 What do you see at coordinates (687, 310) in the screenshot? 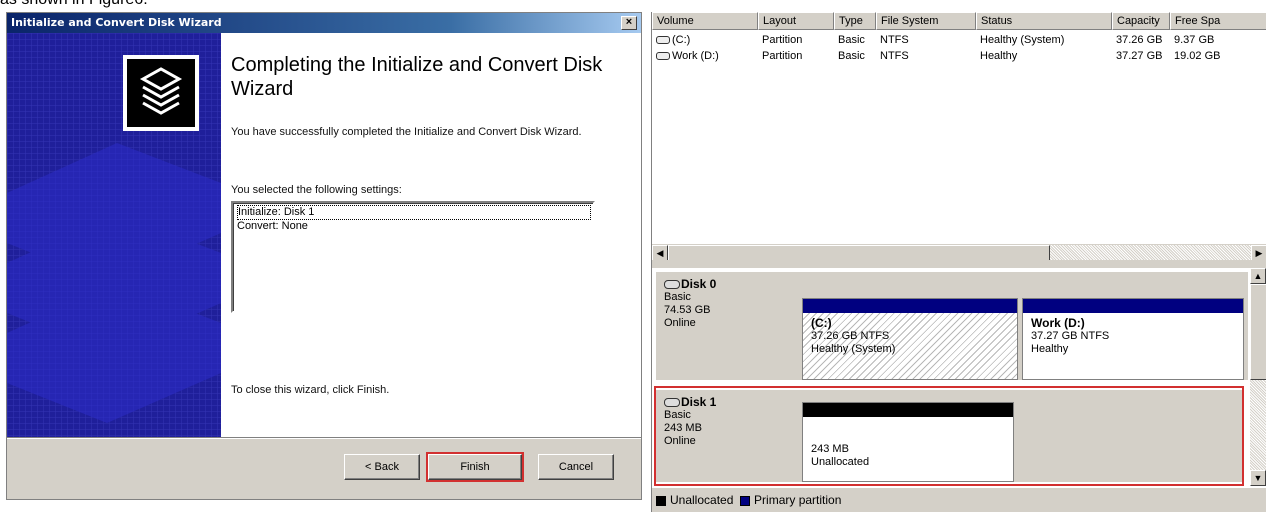
I see `disk-0-size: 74.53 GB` at bounding box center [687, 310].